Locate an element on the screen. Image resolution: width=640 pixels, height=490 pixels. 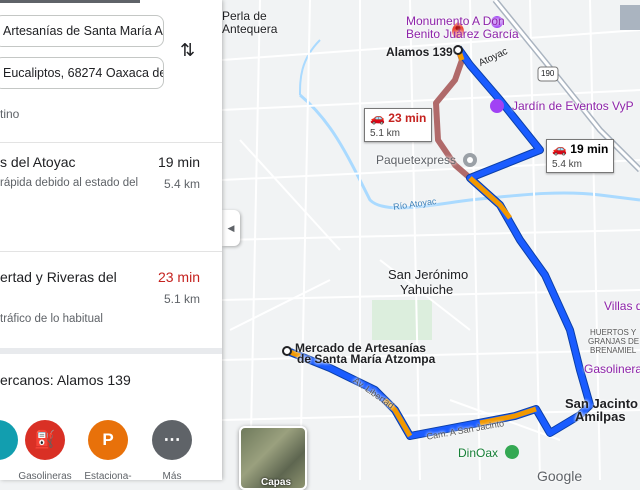
origin-input: Artesanías de Santa María Atzompa is located at coordinates (82, 31).